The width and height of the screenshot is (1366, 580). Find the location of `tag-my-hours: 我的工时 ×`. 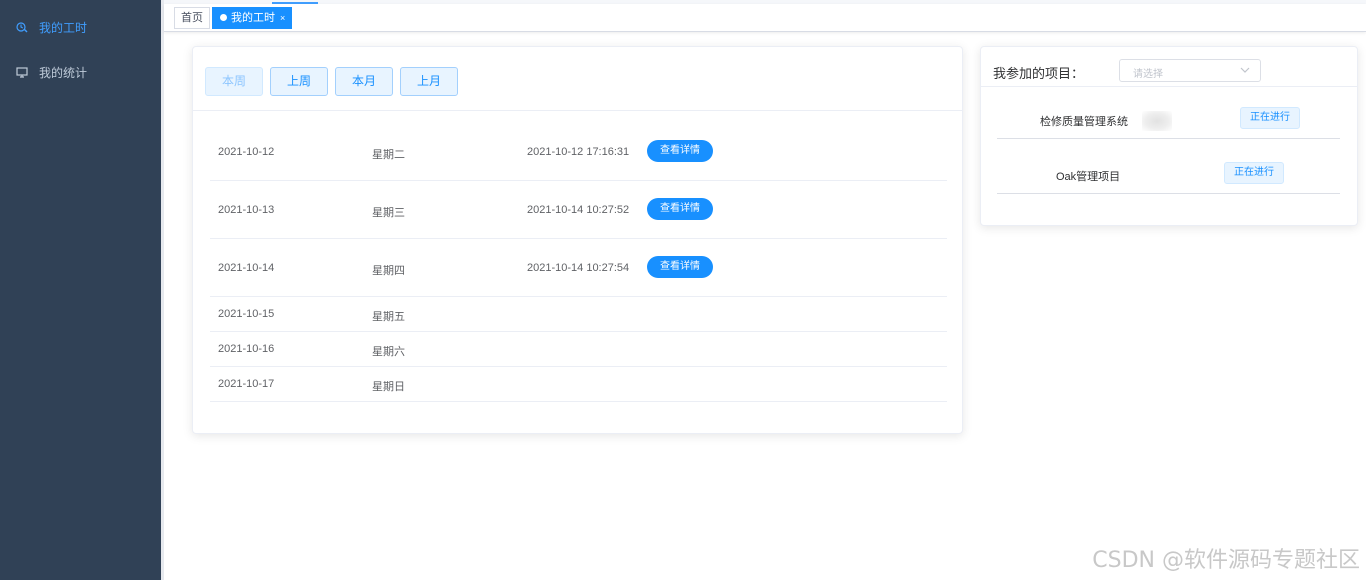

tag-my-hours: 我的工时 × is located at coordinates (252, 18).